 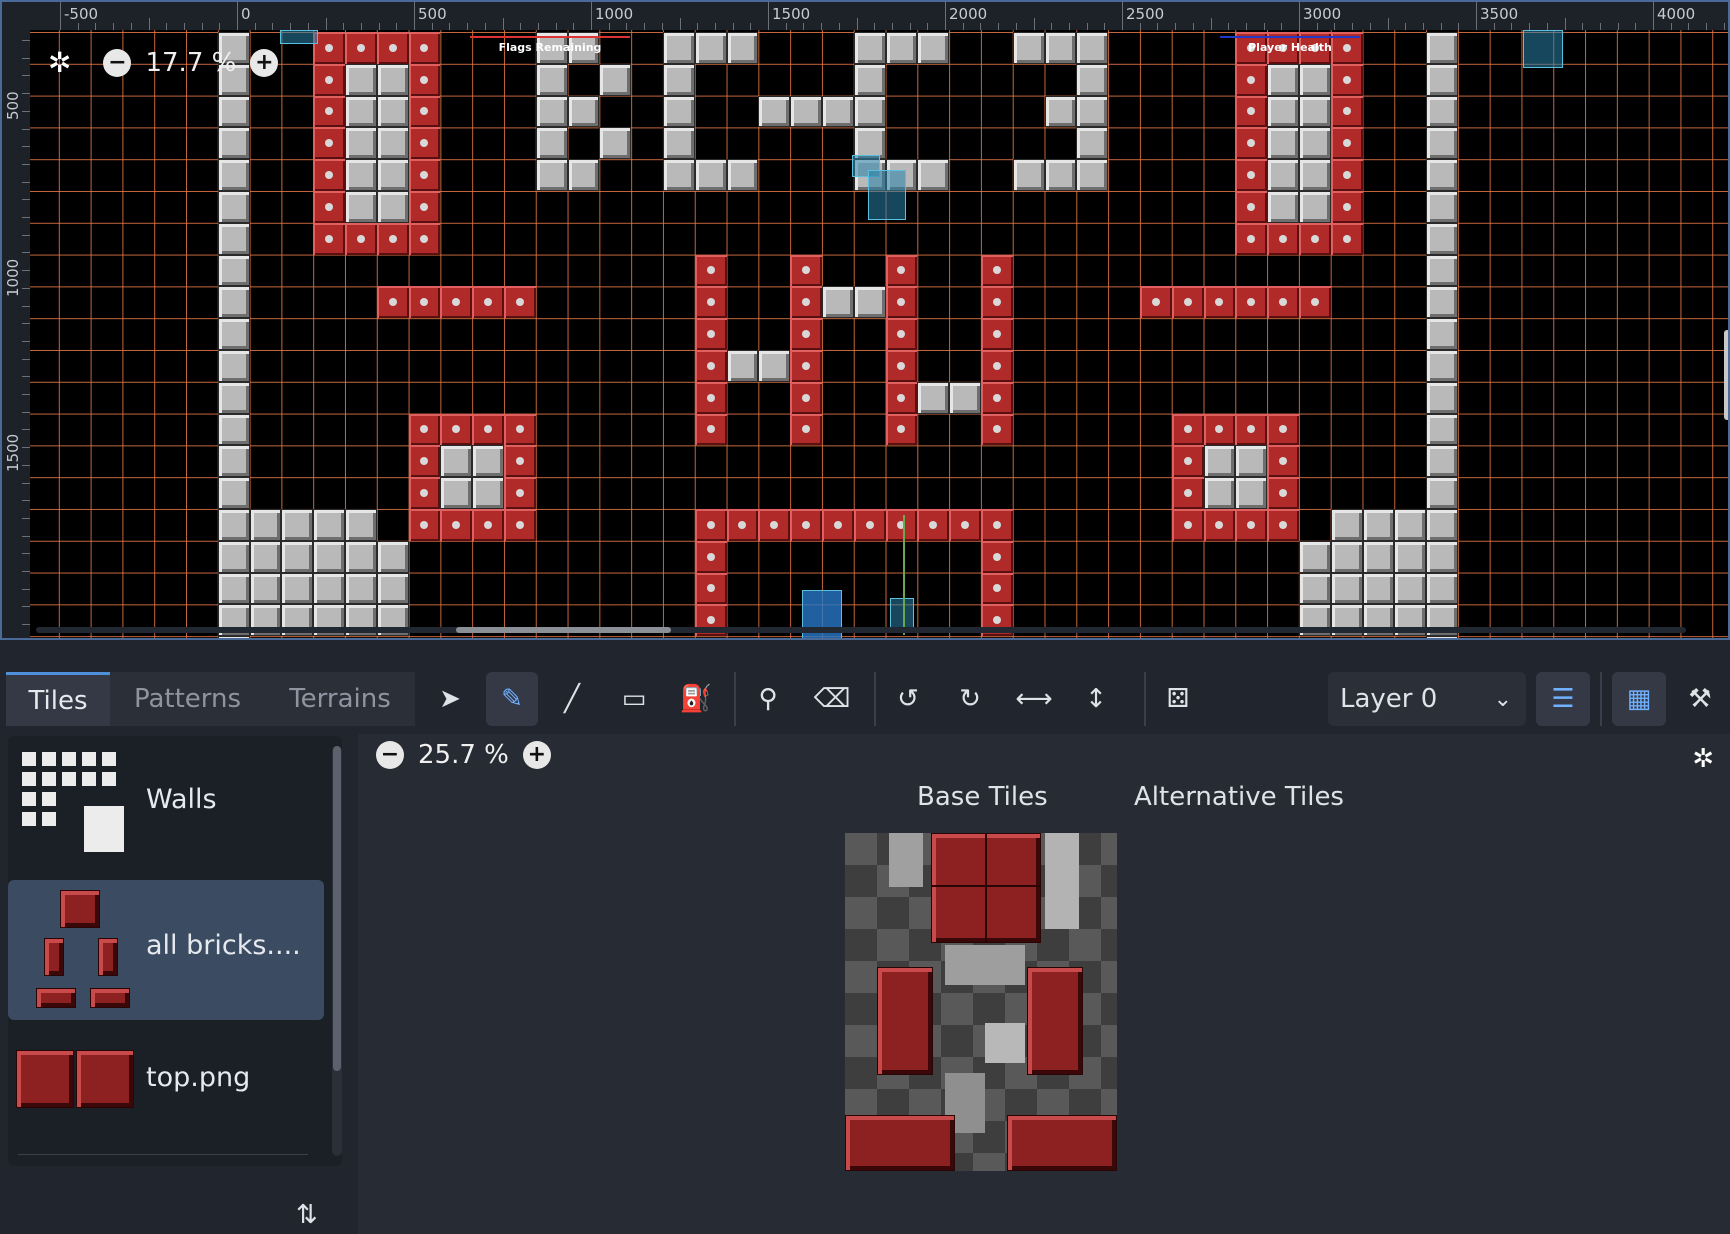 What do you see at coordinates (198, 1077) in the screenshot?
I see `source-label: top.png` at bounding box center [198, 1077].